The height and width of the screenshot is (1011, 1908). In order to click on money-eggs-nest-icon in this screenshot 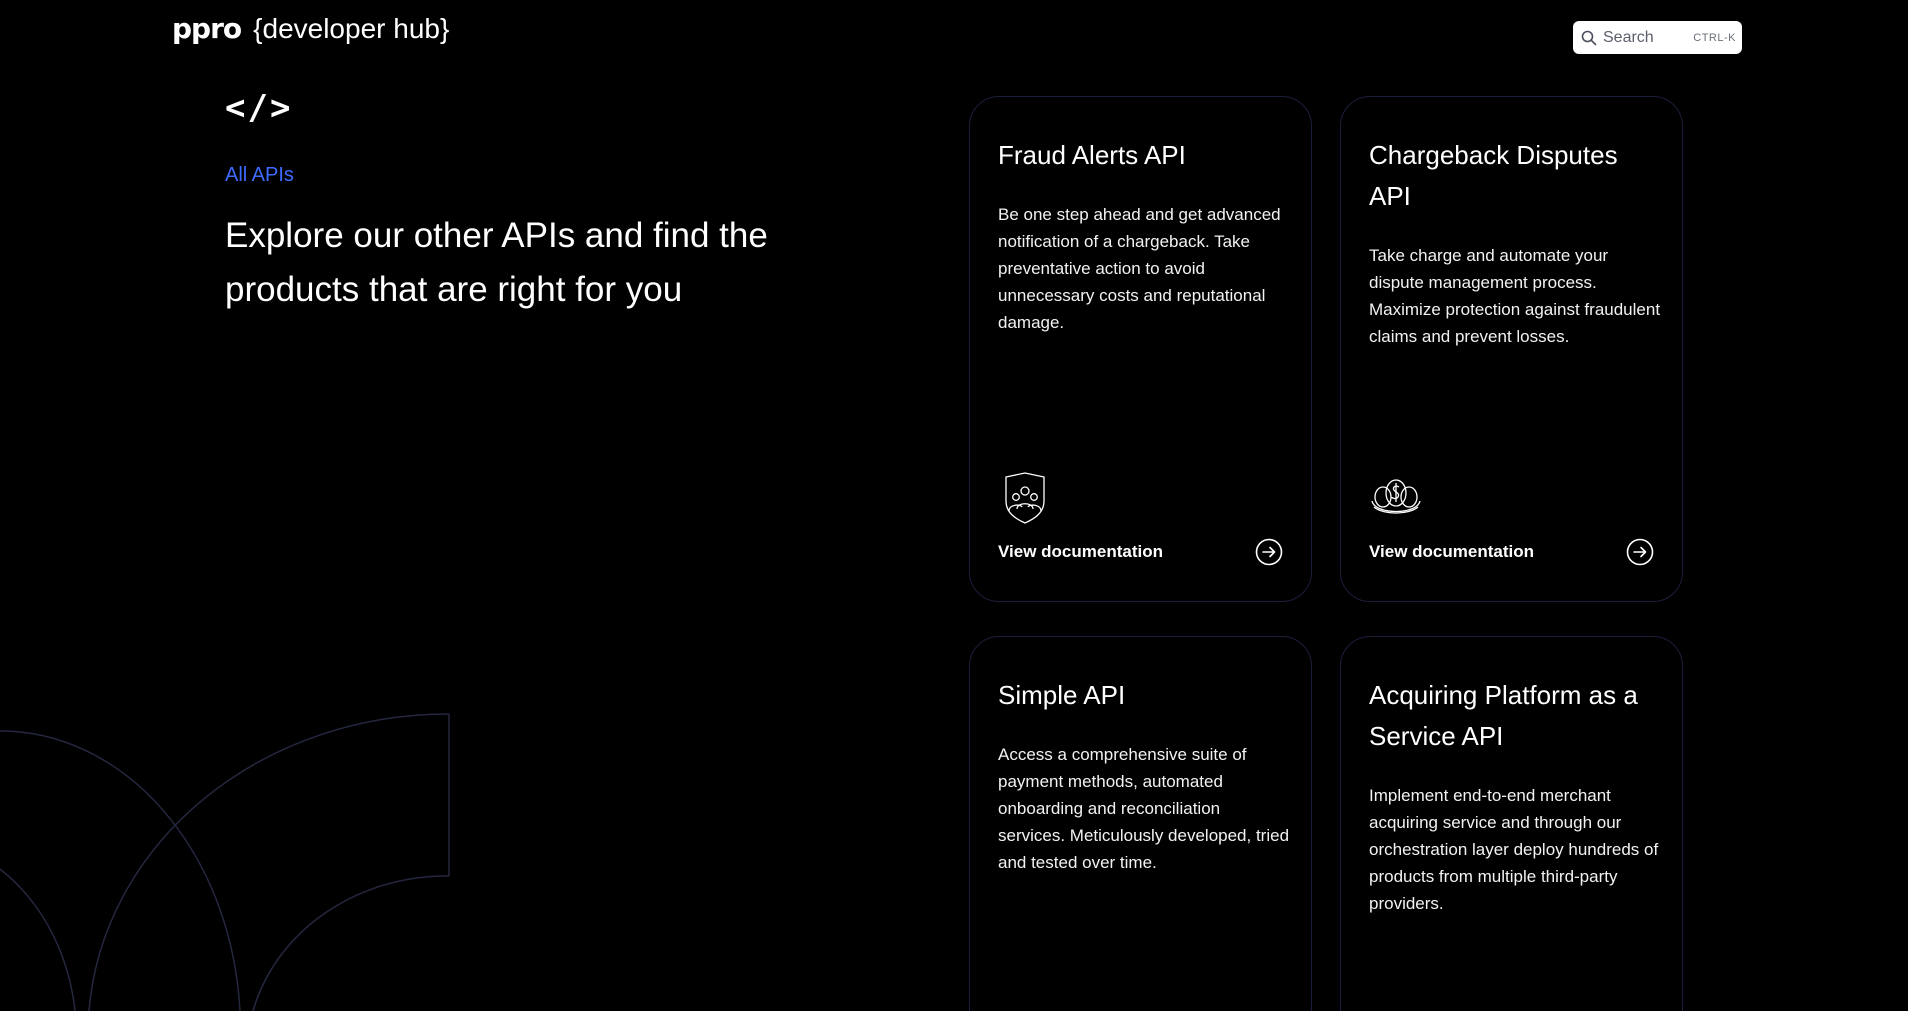, I will do `click(1396, 496)`.